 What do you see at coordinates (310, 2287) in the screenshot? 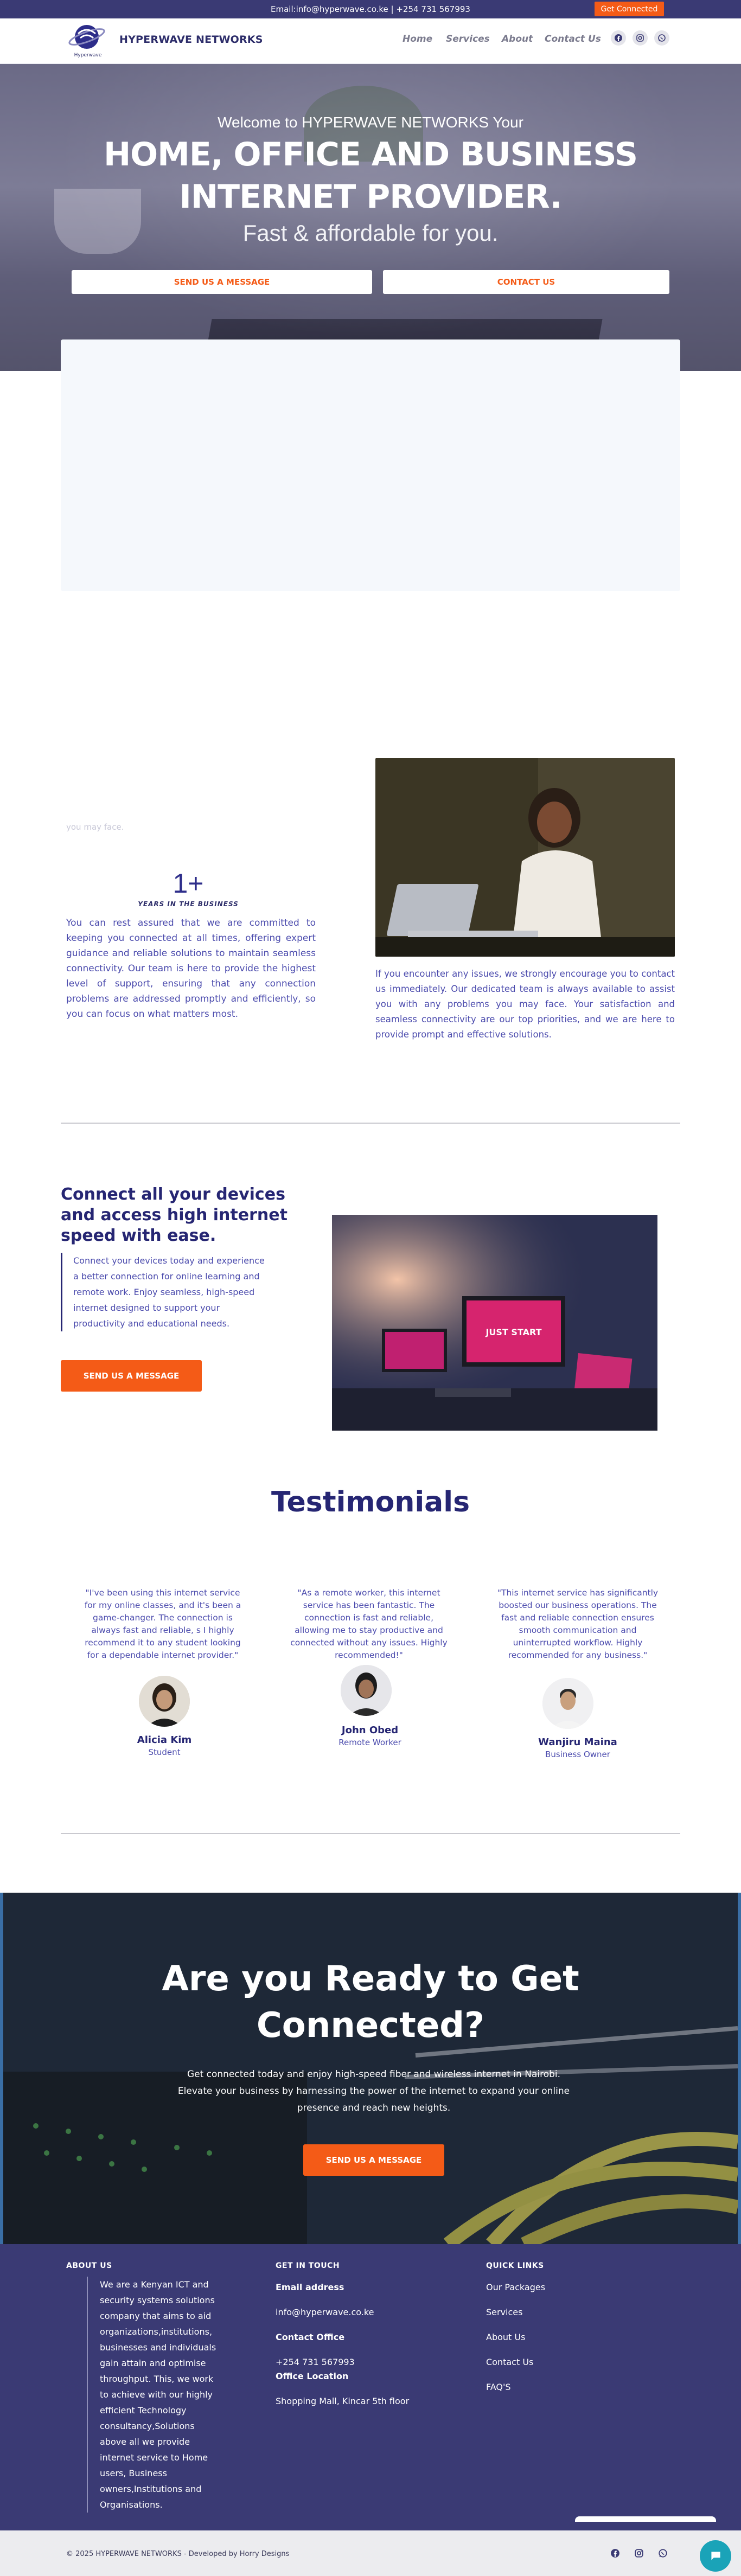
I see `footer-email-label: Email address` at bounding box center [310, 2287].